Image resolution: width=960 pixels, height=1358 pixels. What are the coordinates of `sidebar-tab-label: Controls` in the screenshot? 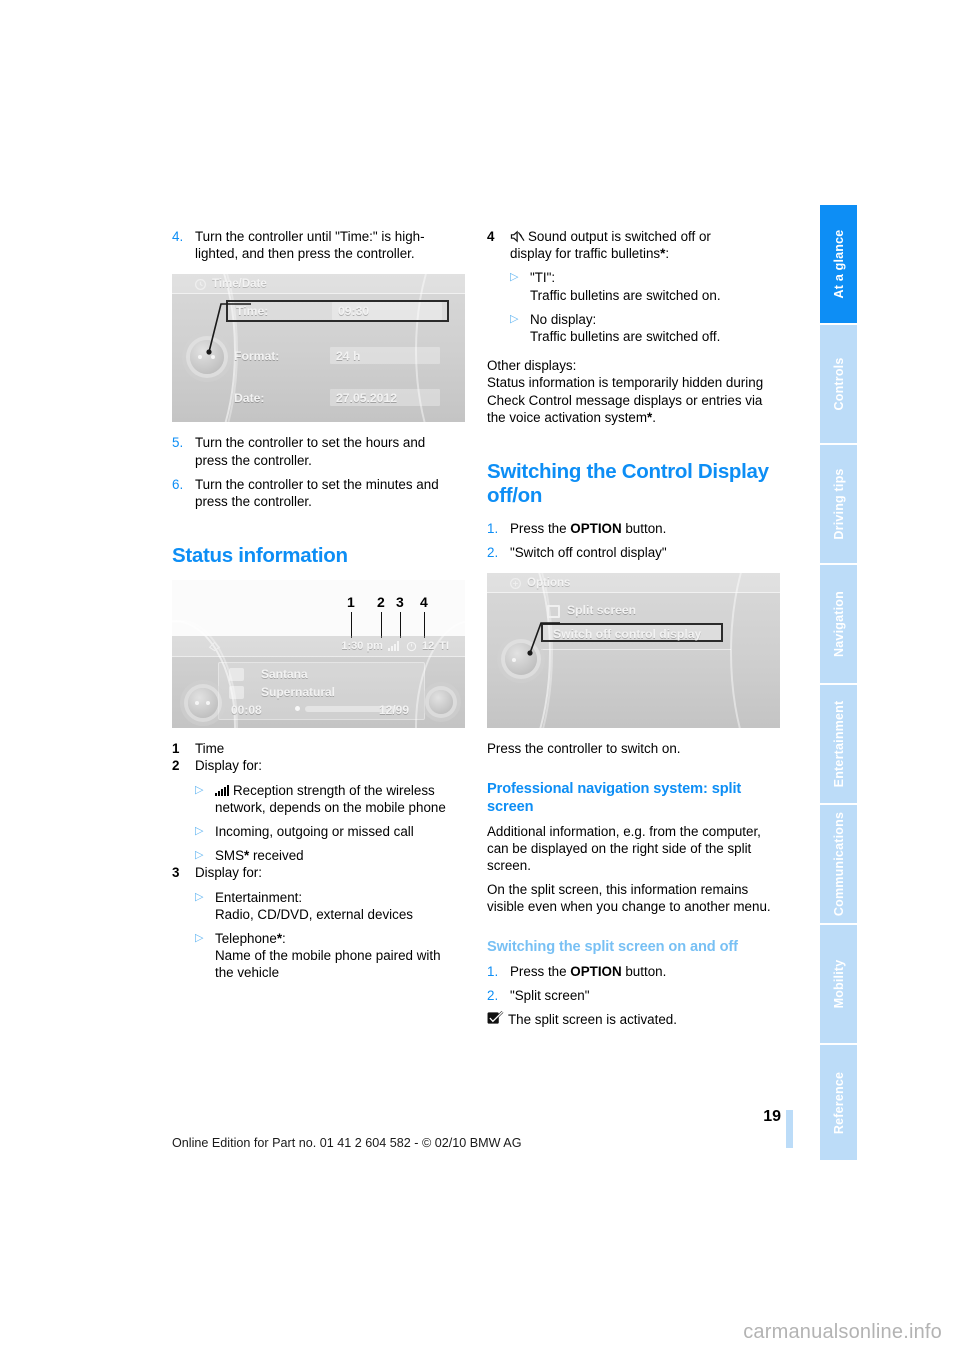 It's located at (838, 384).